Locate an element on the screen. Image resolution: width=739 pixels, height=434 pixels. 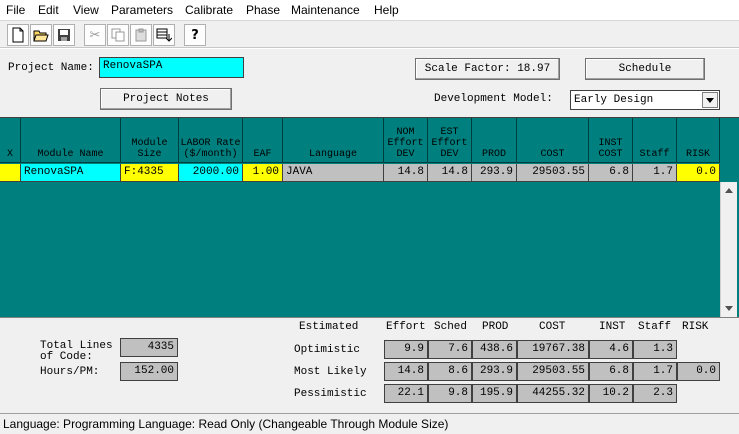
development-model-label: Development Model: is located at coordinates (493, 99).